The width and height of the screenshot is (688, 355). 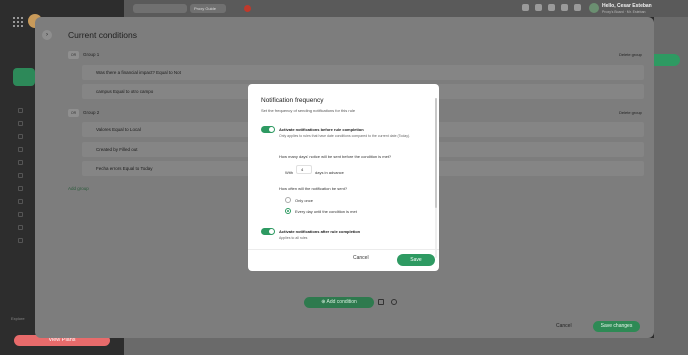 I want to click on bell-icon, so click(x=564, y=7).